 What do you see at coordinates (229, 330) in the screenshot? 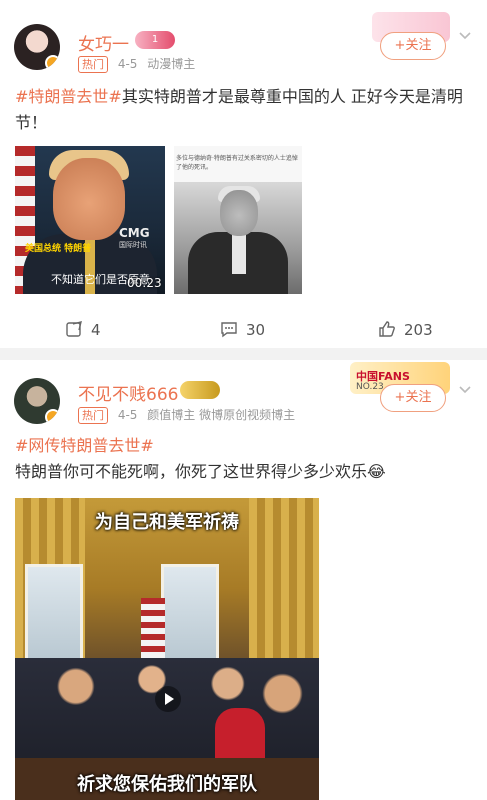
I see `comment-icon` at bounding box center [229, 330].